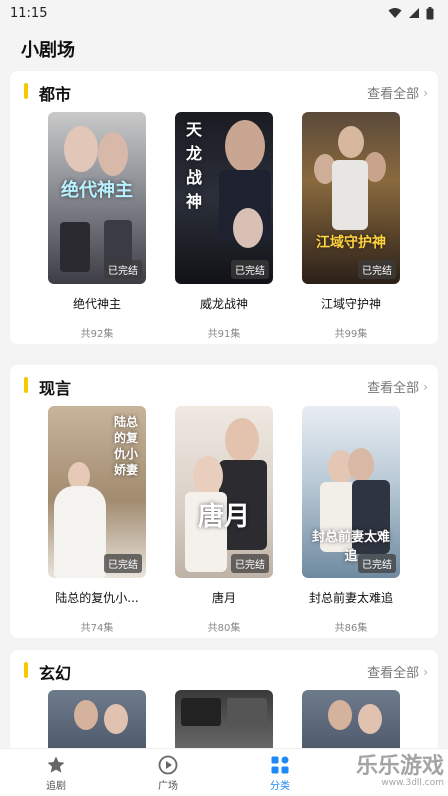  What do you see at coordinates (224, 628) in the screenshot?
I see `episode-count: 共80集` at bounding box center [224, 628].